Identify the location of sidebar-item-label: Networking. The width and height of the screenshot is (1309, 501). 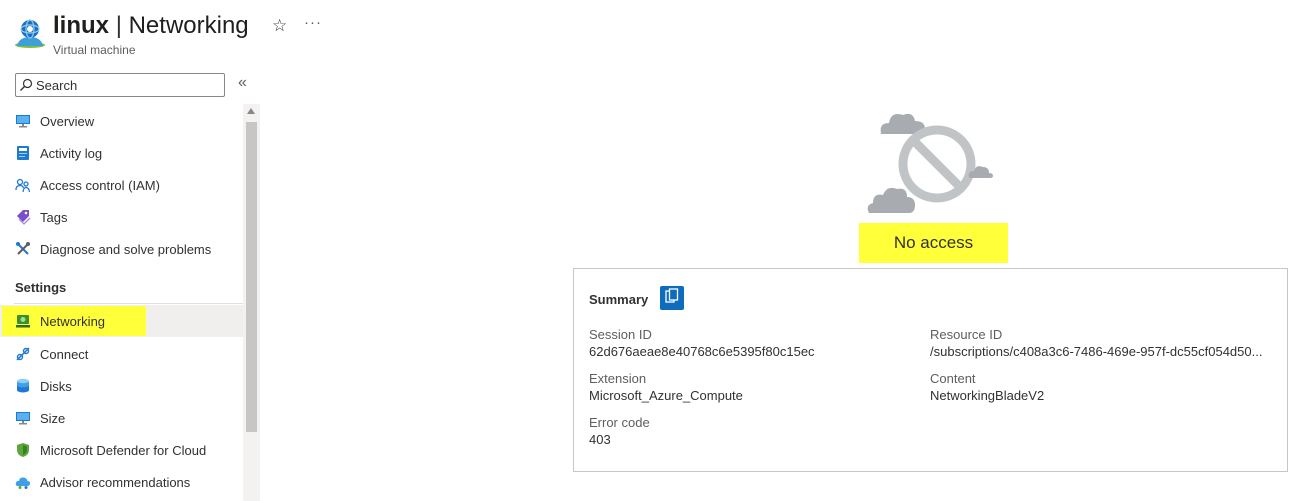
(73, 321).